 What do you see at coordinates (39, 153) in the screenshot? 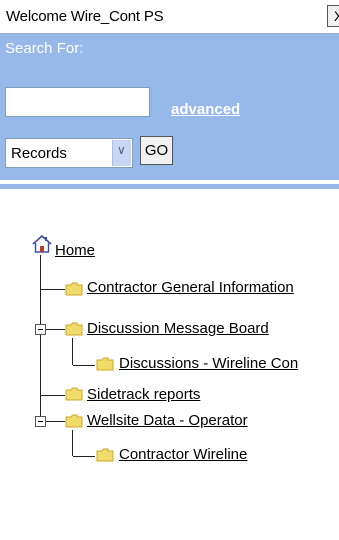
I see `scope-select-value: Records` at bounding box center [39, 153].